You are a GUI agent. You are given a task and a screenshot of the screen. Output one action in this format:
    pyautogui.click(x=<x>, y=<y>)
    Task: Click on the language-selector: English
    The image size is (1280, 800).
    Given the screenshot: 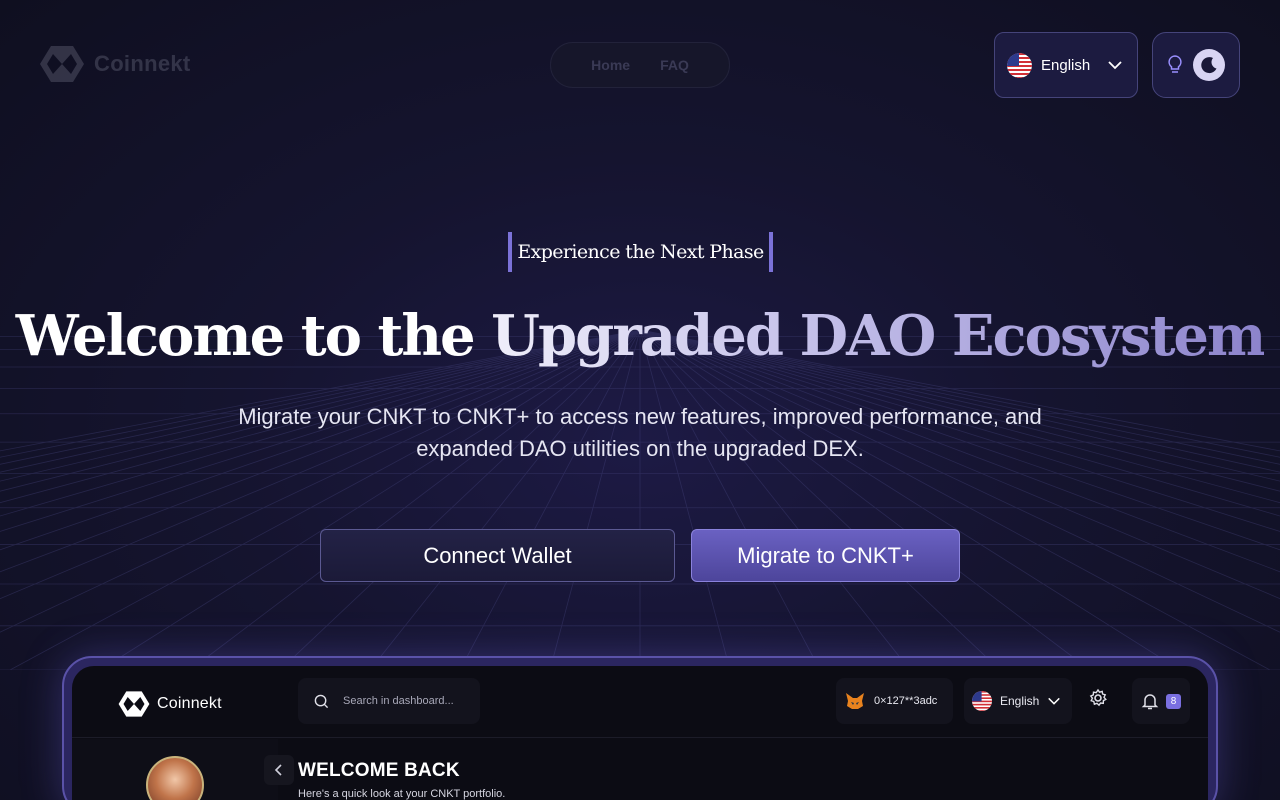 What is the action you would take?
    pyautogui.click(x=1066, y=65)
    